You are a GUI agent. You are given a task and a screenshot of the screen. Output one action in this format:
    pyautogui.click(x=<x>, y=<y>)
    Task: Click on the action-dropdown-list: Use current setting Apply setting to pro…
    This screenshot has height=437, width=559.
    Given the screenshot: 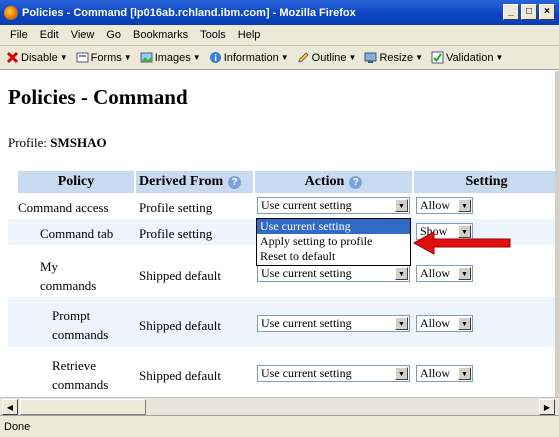 What is the action you would take?
    pyautogui.click(x=333, y=242)
    